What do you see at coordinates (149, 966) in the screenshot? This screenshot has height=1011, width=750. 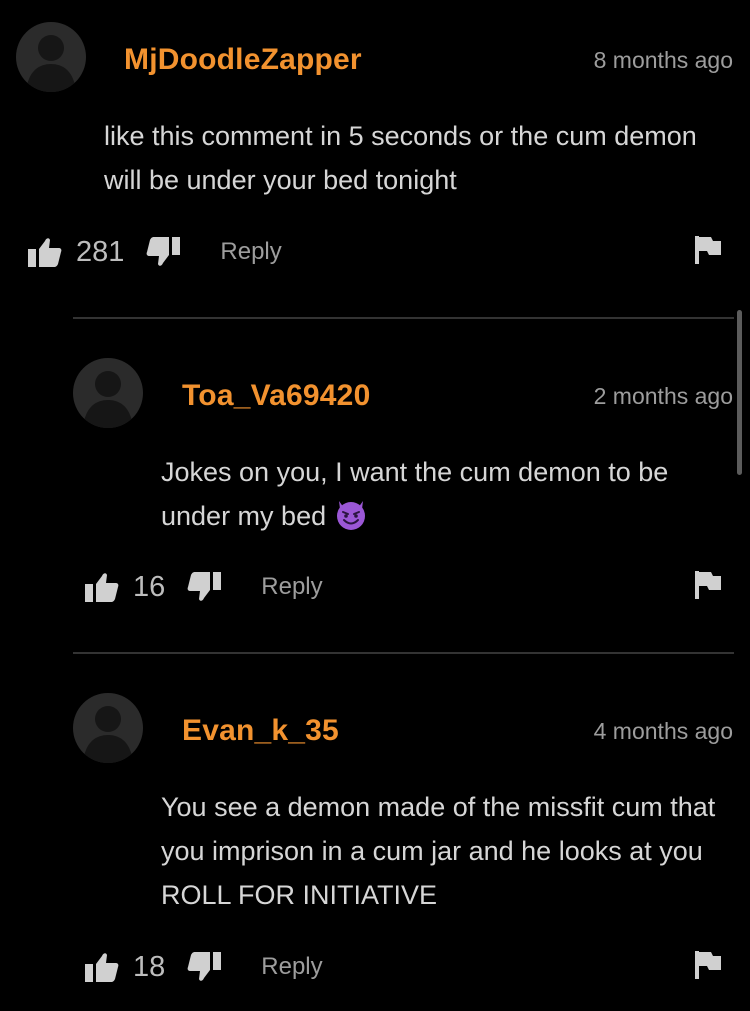 I see `like-count: 18` at bounding box center [149, 966].